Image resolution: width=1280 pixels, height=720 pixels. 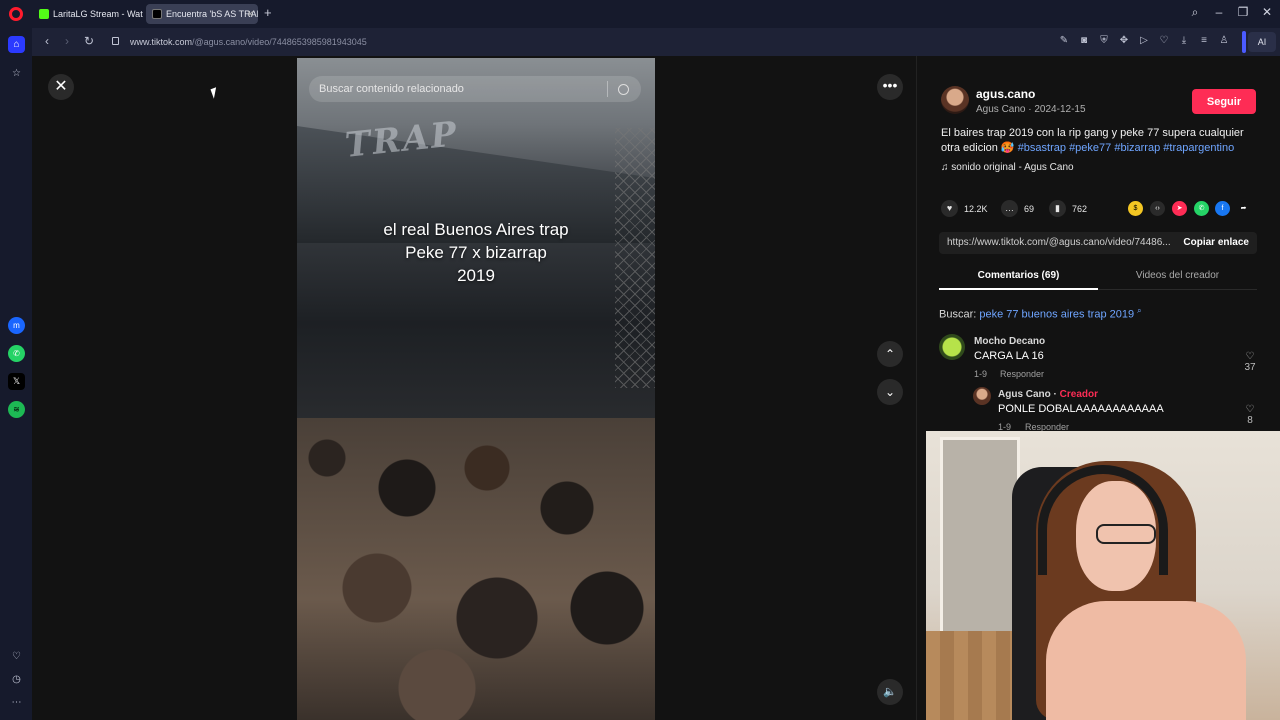 What do you see at coordinates (279, 42) in the screenshot?
I see `url-path: /@agus.cano/video/7448653985981943045` at bounding box center [279, 42].